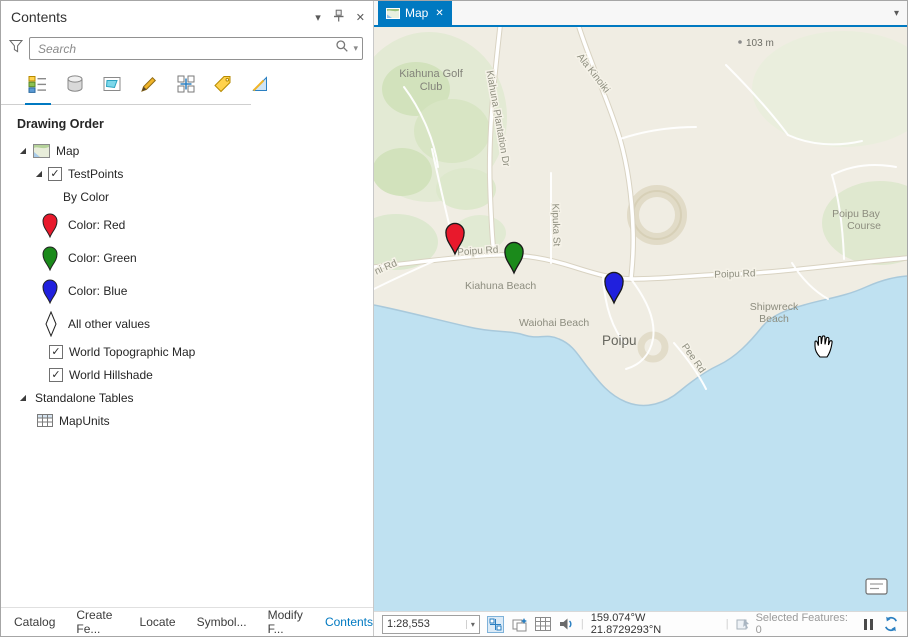 This screenshot has height=637, width=908. Describe the element at coordinates (187, 173) in the screenshot. I see `tree-item-testpoints: ◢ ✓ TestPoints` at that location.